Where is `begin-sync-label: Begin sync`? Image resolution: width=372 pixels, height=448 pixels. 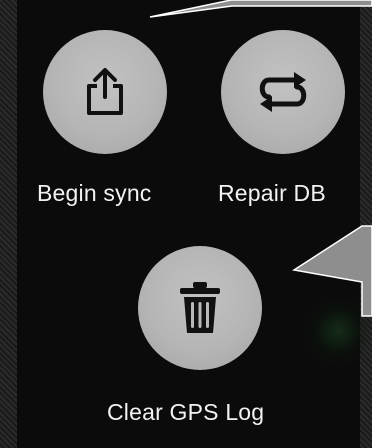
begin-sync-label: Begin sync is located at coordinates (94, 193).